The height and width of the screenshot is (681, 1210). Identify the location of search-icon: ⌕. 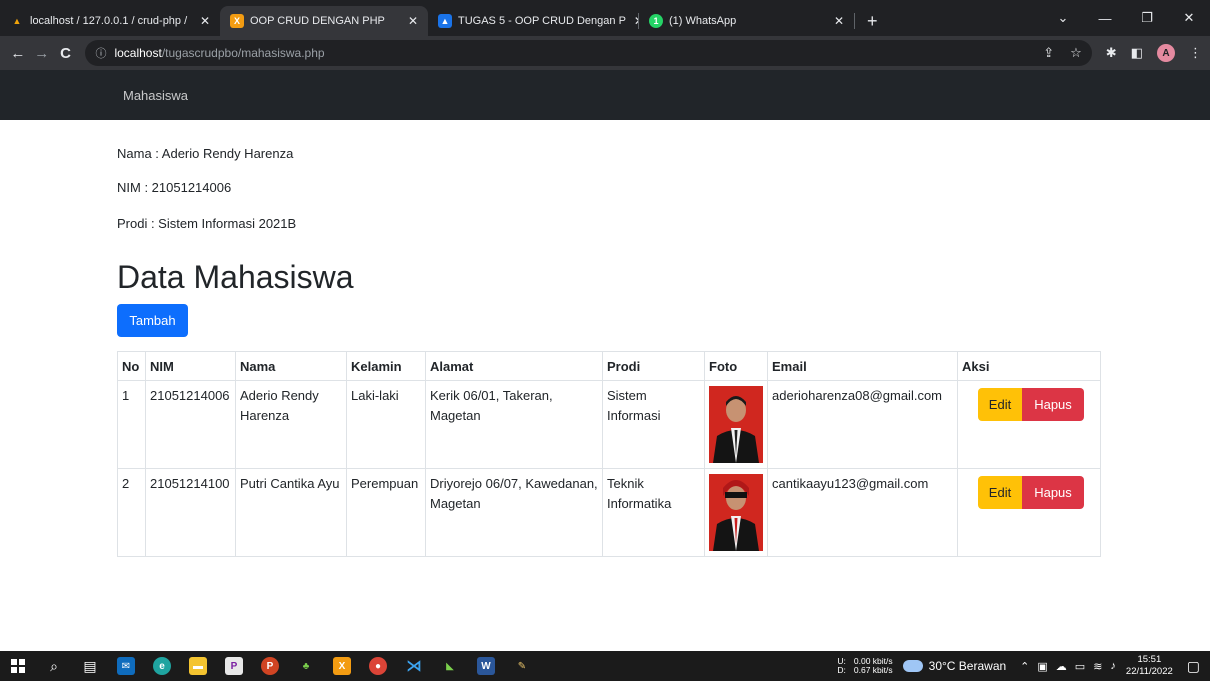
(54, 666).